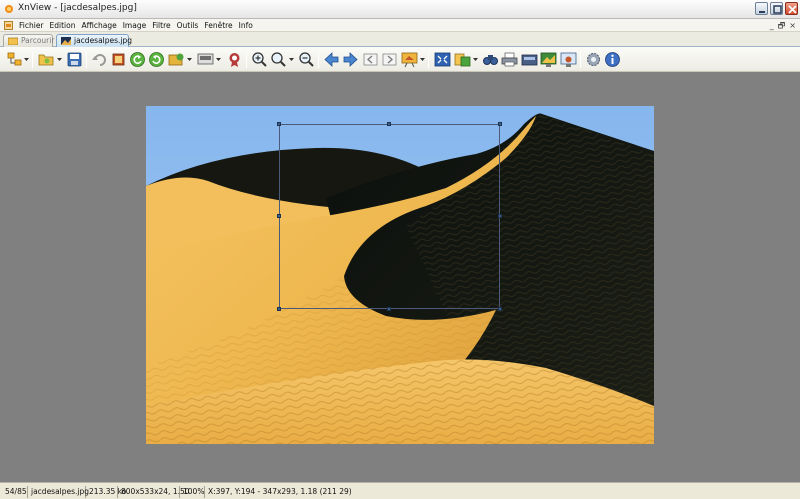  Describe the element at coordinates (77, 8) in the screenshot. I see `window-title: XnView - [jacdesalpes.jpg]` at that location.